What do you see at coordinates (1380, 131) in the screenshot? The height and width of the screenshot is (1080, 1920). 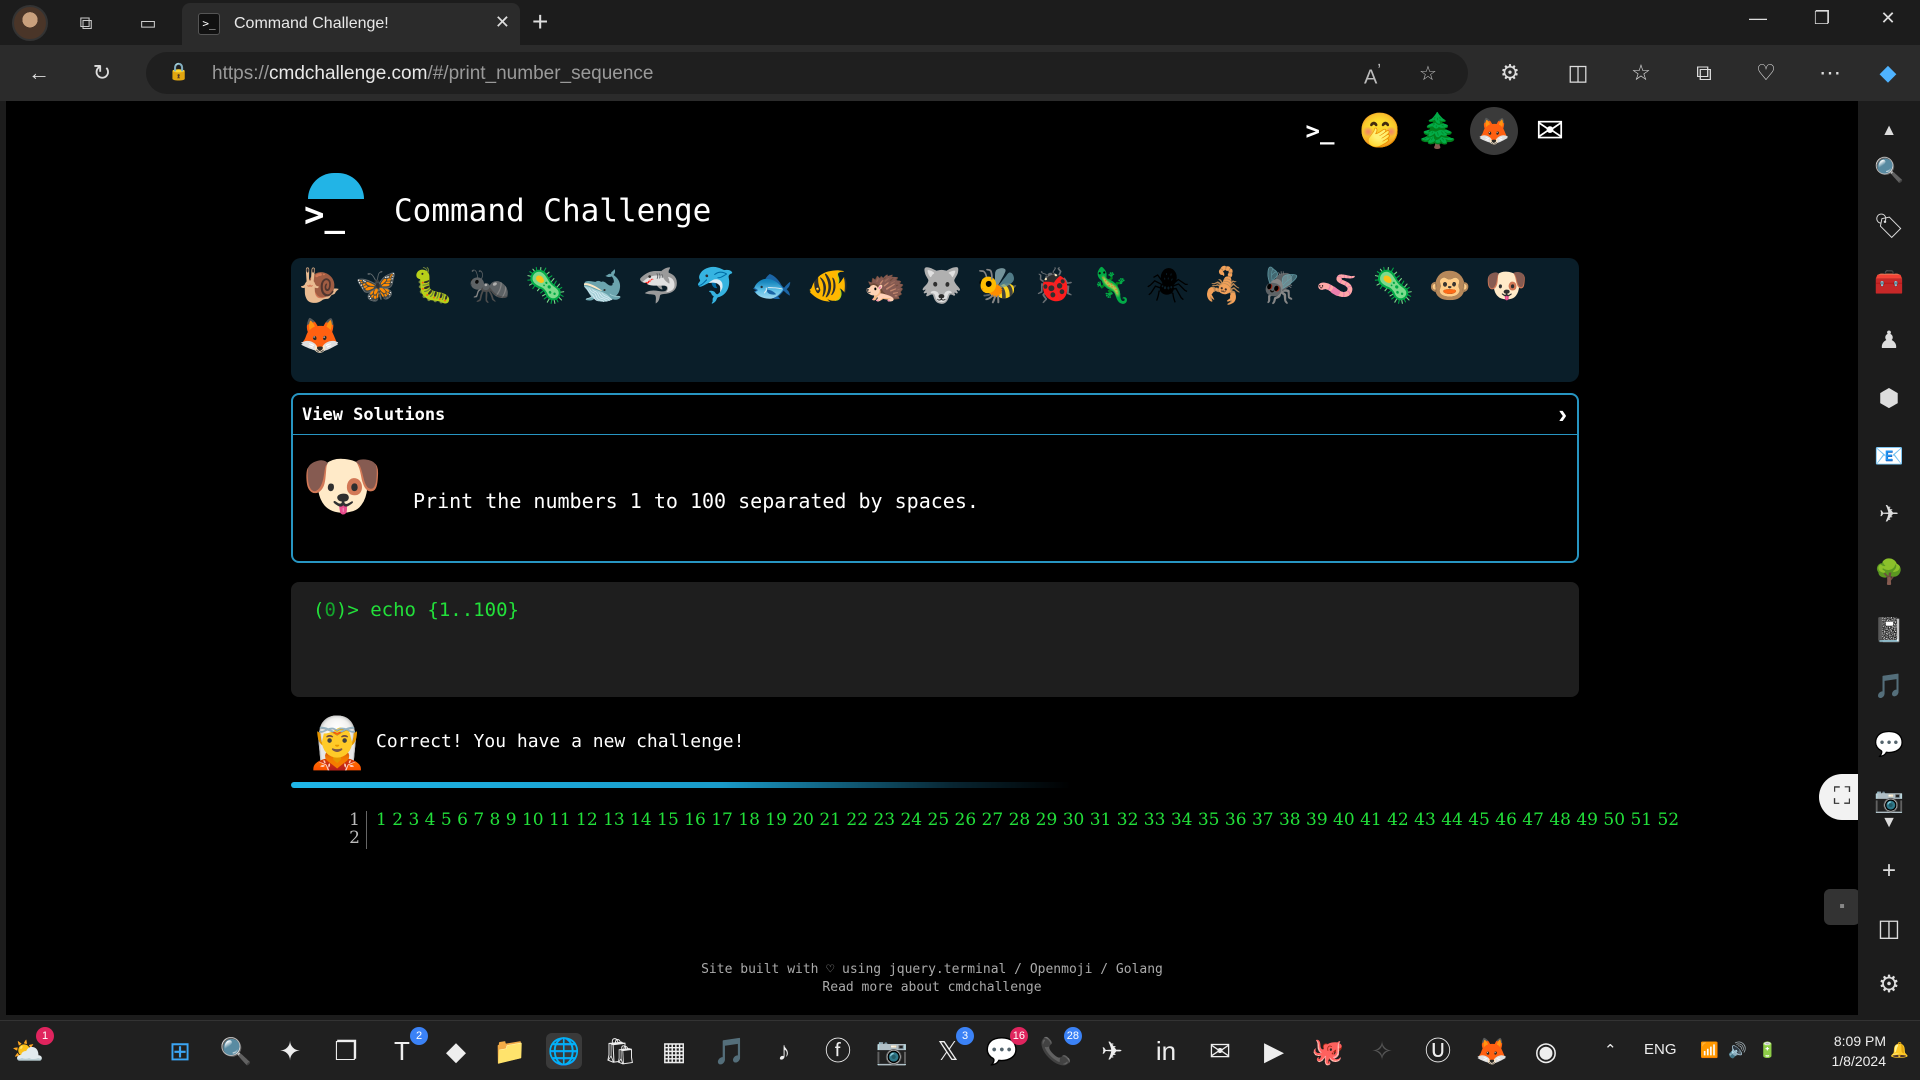 I see `hand-over-mouth-face-icon: 🤭` at bounding box center [1380, 131].